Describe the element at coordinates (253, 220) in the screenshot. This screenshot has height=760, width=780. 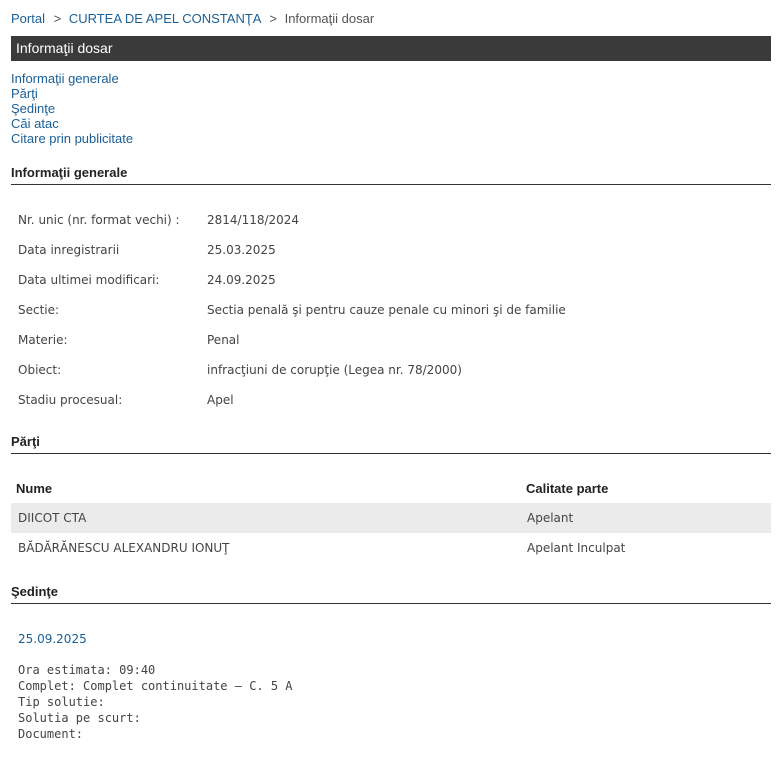
I see `info-value: 2814/118/2024` at that location.